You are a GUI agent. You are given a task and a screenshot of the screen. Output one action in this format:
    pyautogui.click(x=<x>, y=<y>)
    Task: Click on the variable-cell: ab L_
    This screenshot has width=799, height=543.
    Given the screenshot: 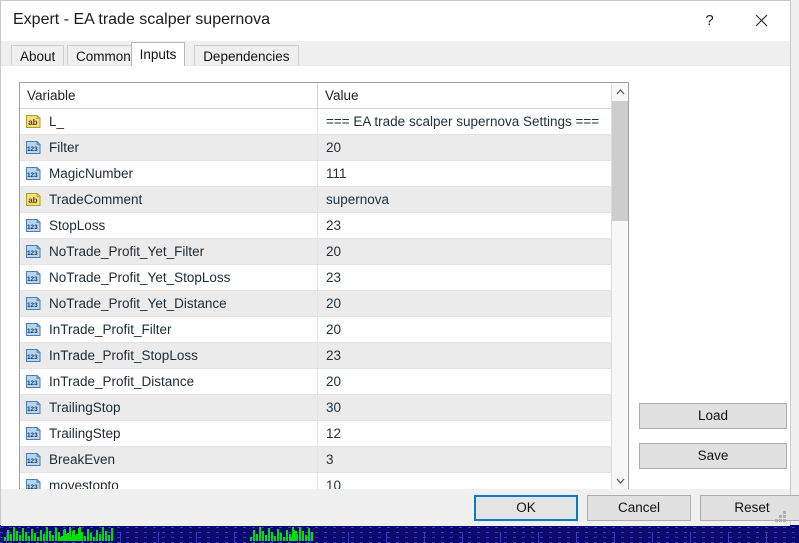 What is the action you would take?
    pyautogui.click(x=168, y=121)
    